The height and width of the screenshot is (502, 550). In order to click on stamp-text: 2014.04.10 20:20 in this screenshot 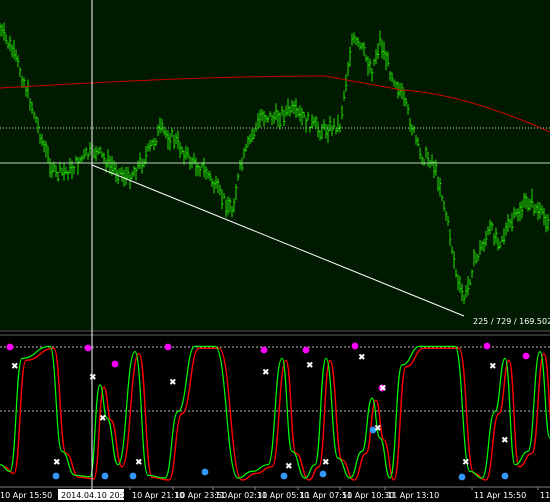, I will do `click(96, 495)`.